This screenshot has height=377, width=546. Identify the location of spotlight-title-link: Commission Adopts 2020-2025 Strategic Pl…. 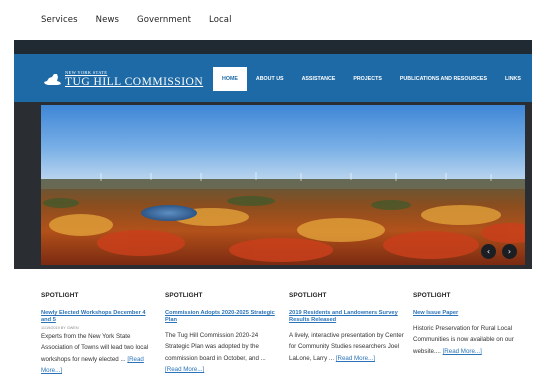
(223, 317).